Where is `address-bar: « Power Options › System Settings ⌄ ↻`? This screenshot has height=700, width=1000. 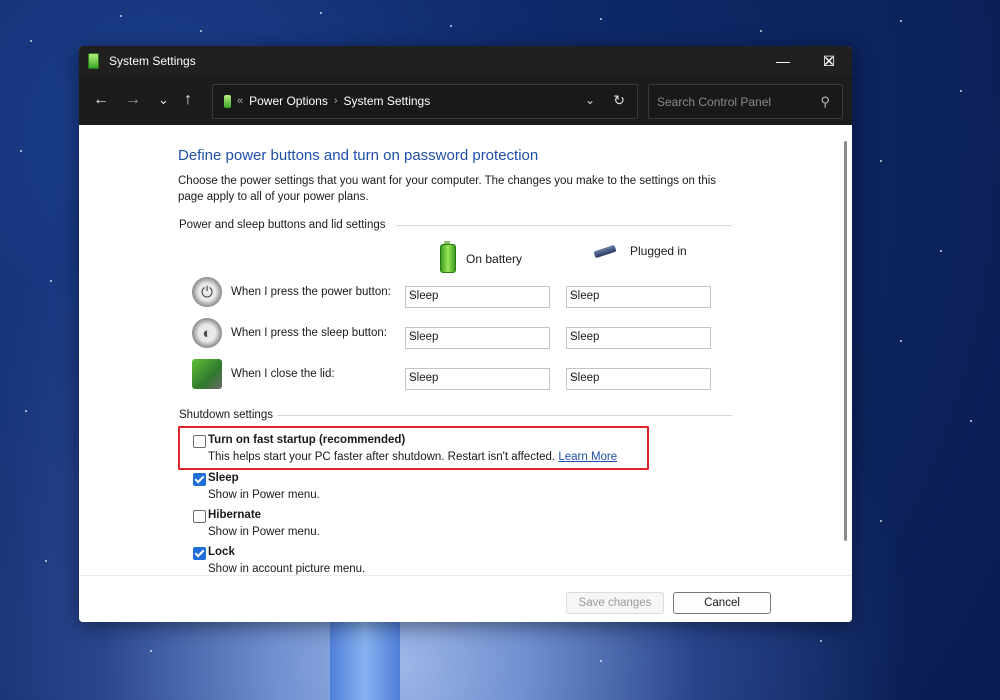 address-bar: « Power Options › System Settings ⌄ ↻ is located at coordinates (425, 101).